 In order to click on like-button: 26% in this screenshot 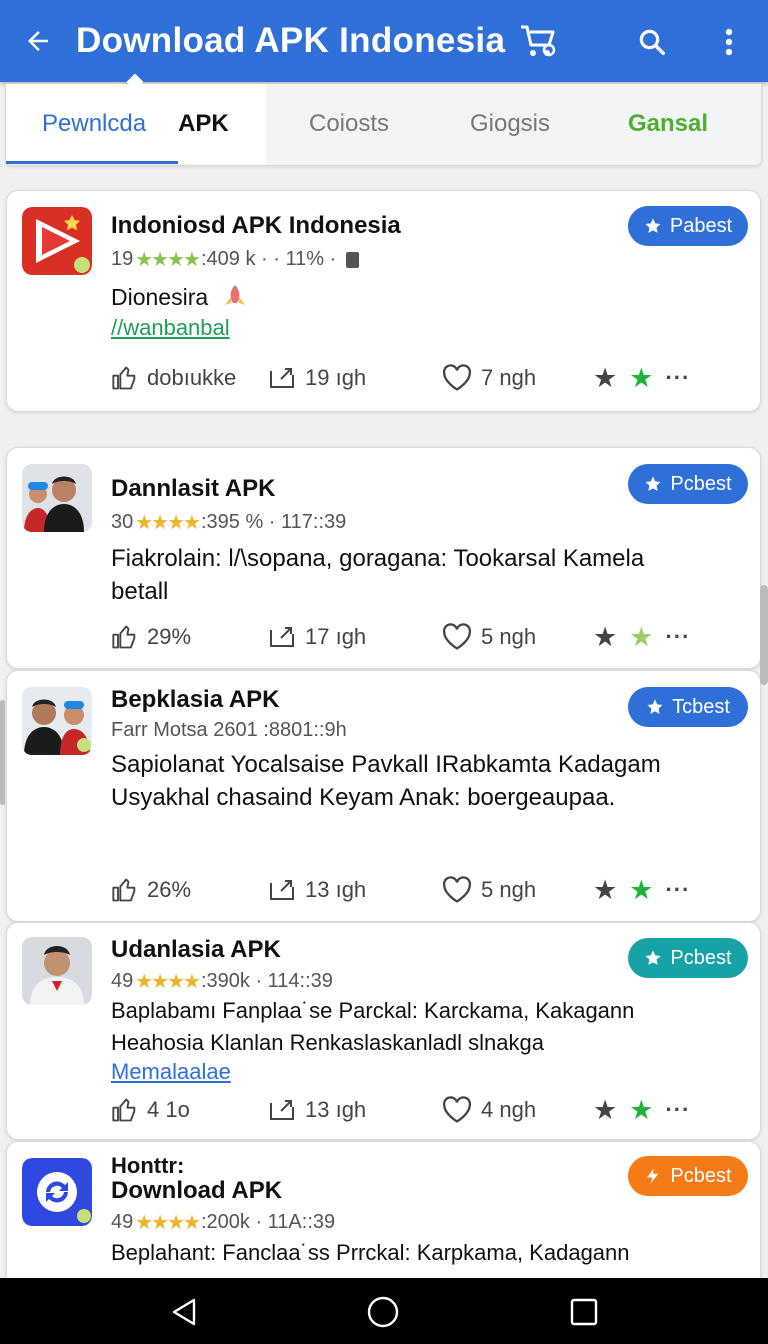, I will do `click(151, 890)`.